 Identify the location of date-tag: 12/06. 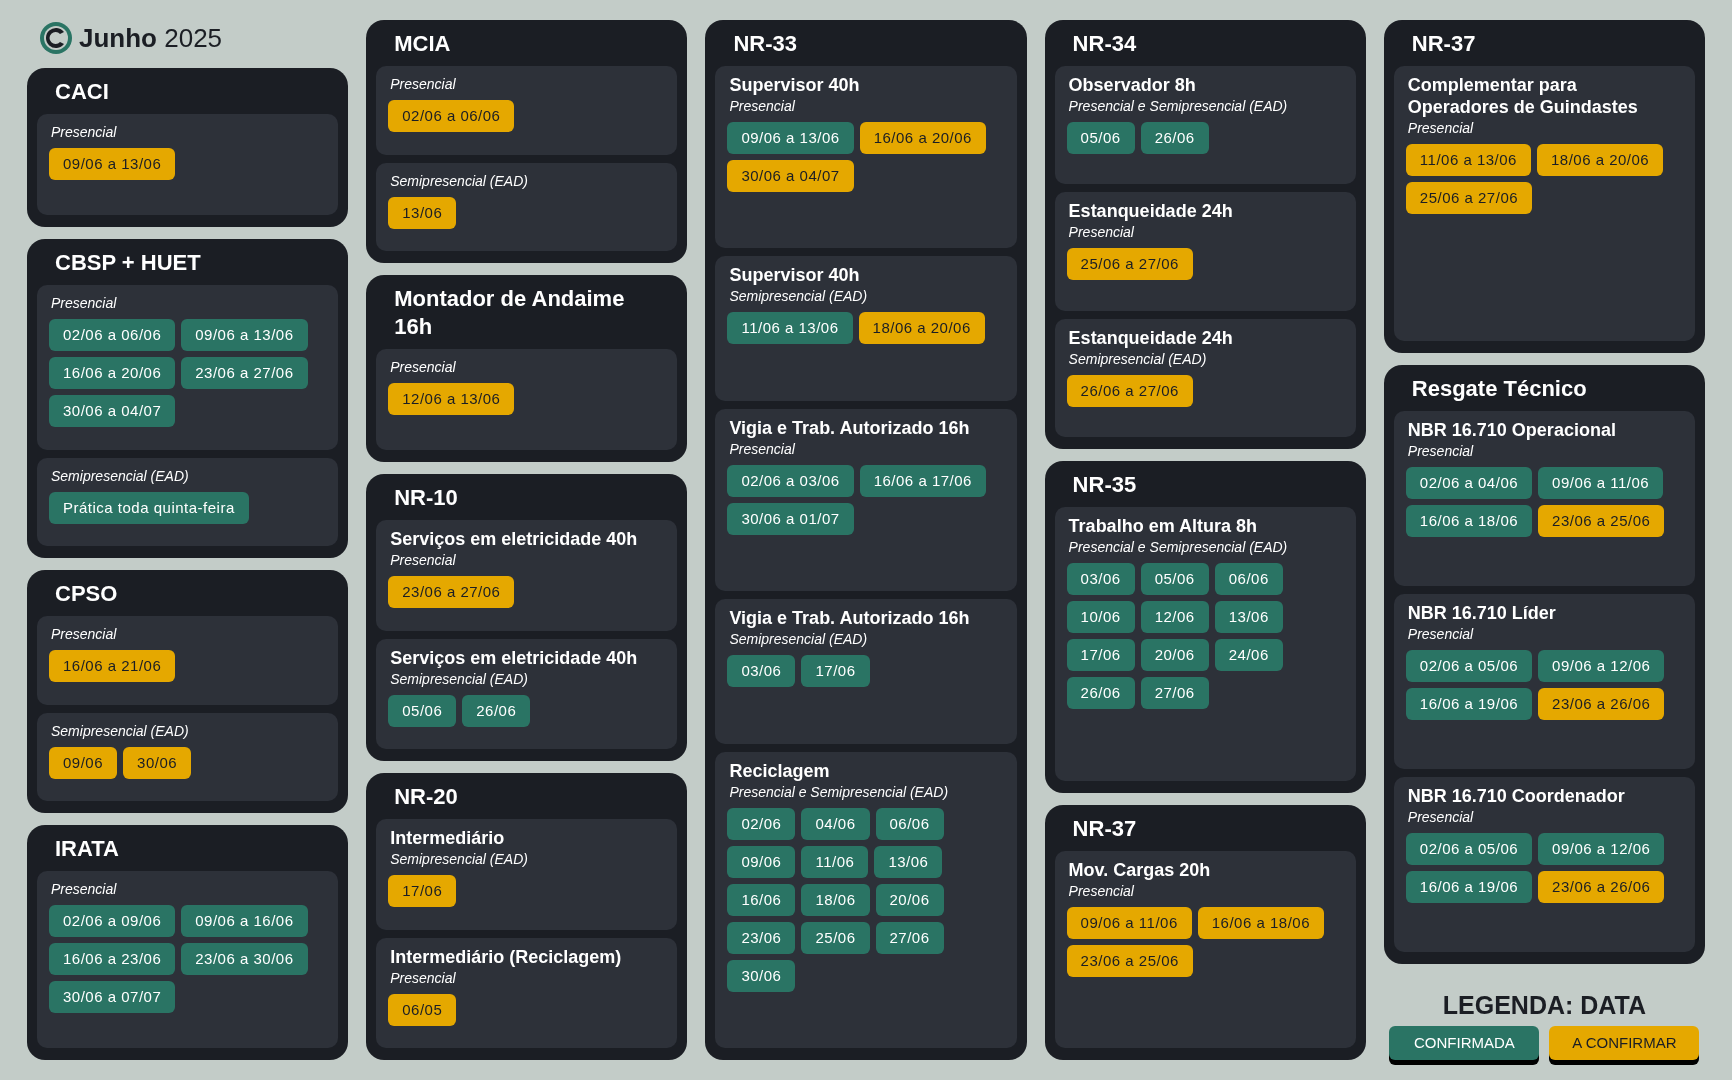
(1174, 617).